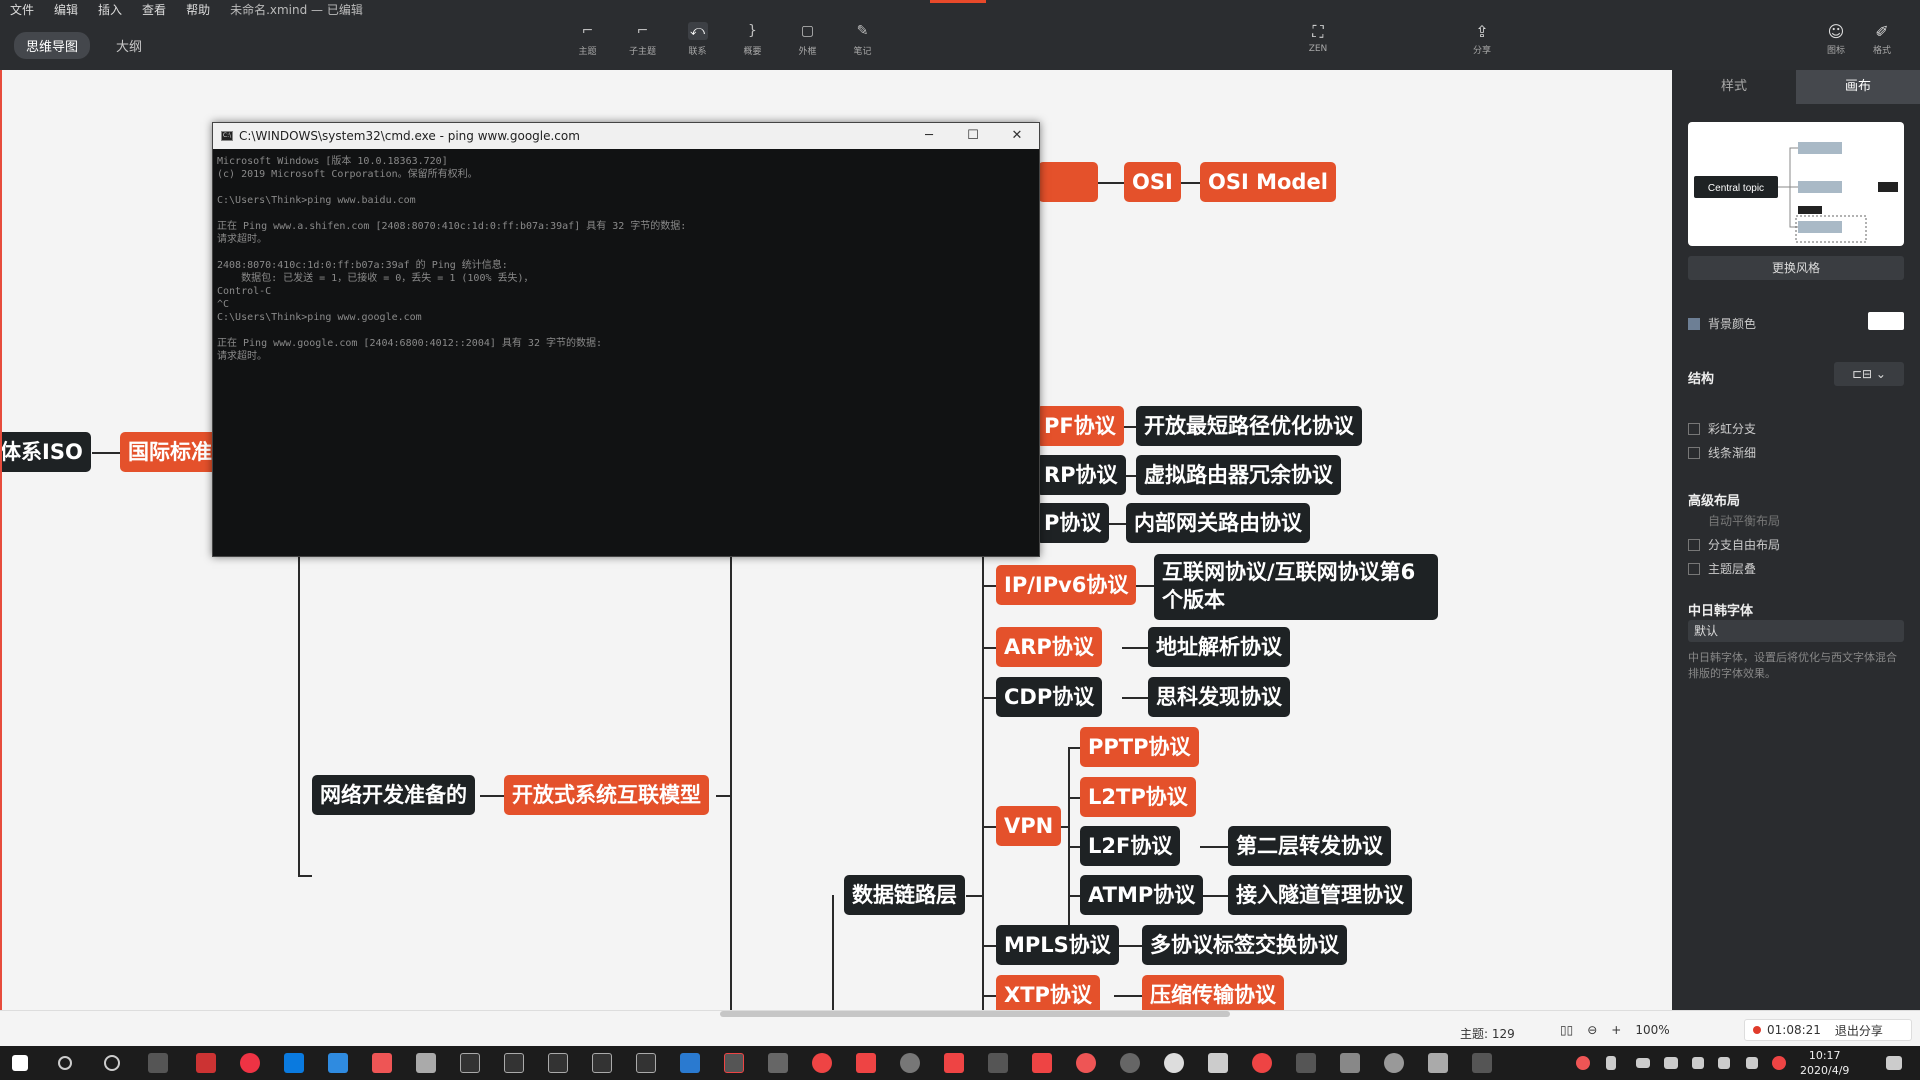 The image size is (1920, 1080). Describe the element at coordinates (1722, 428) in the screenshot. I see `rainbow-branch-row: 彩虹分支` at that location.